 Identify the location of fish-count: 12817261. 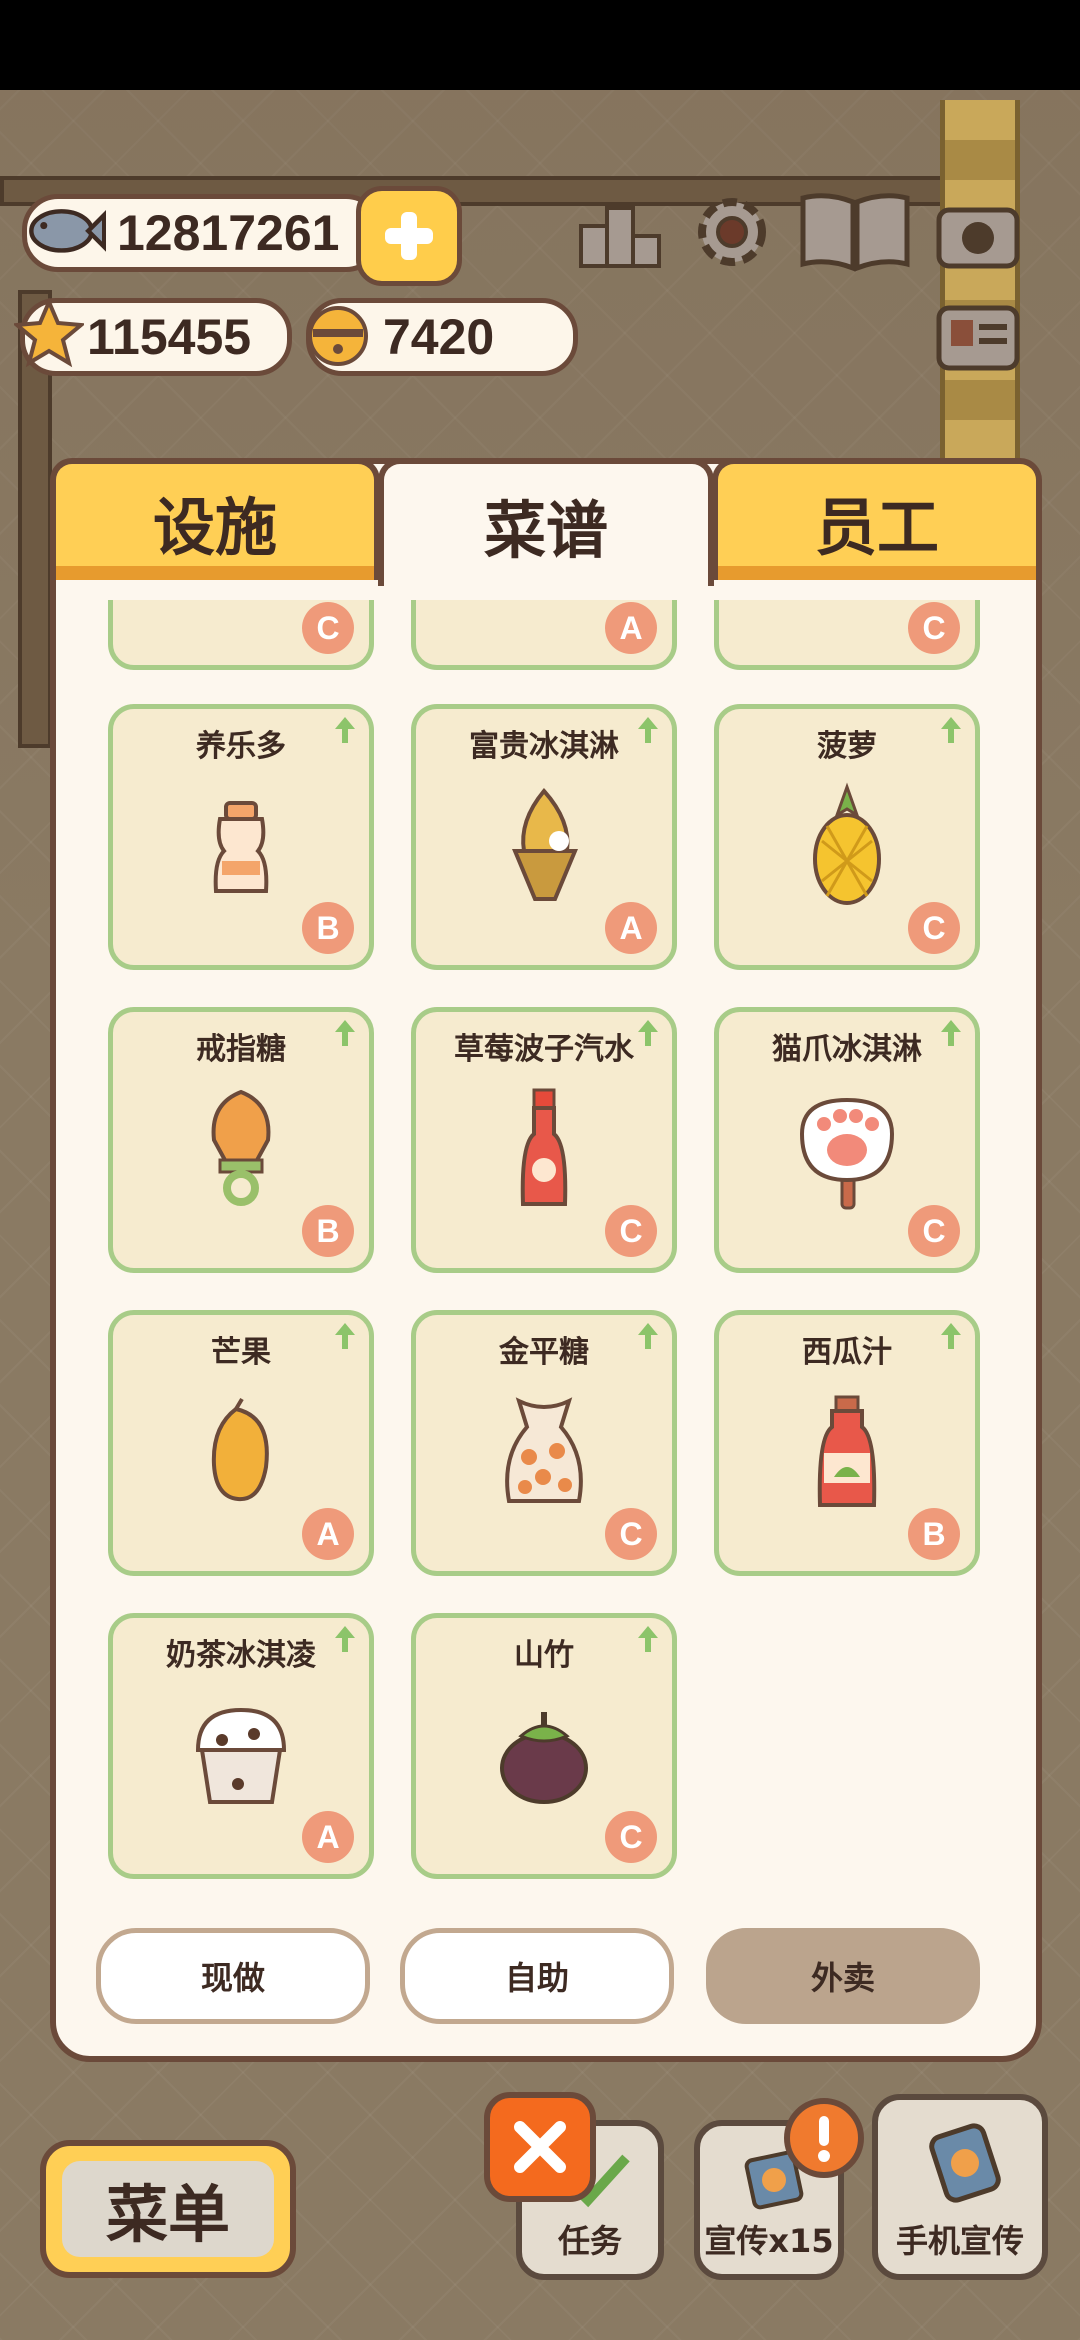
(228, 233).